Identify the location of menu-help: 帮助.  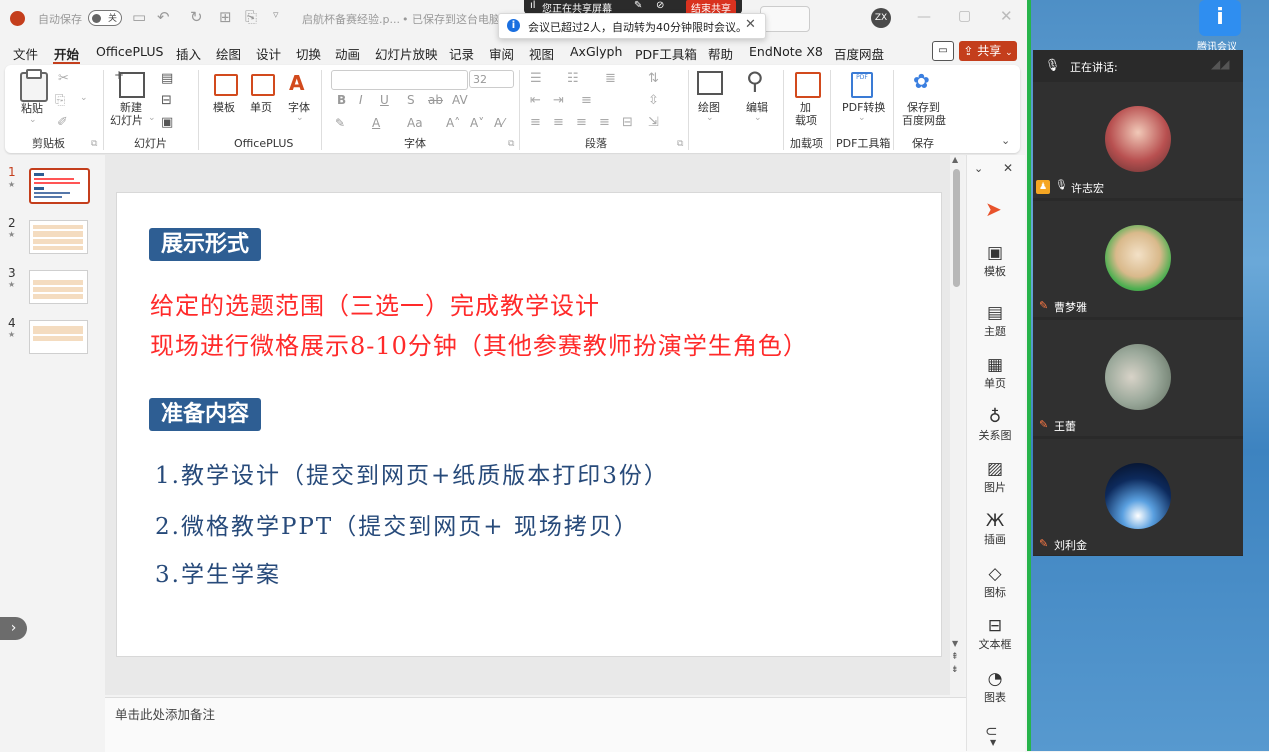
(720, 53).